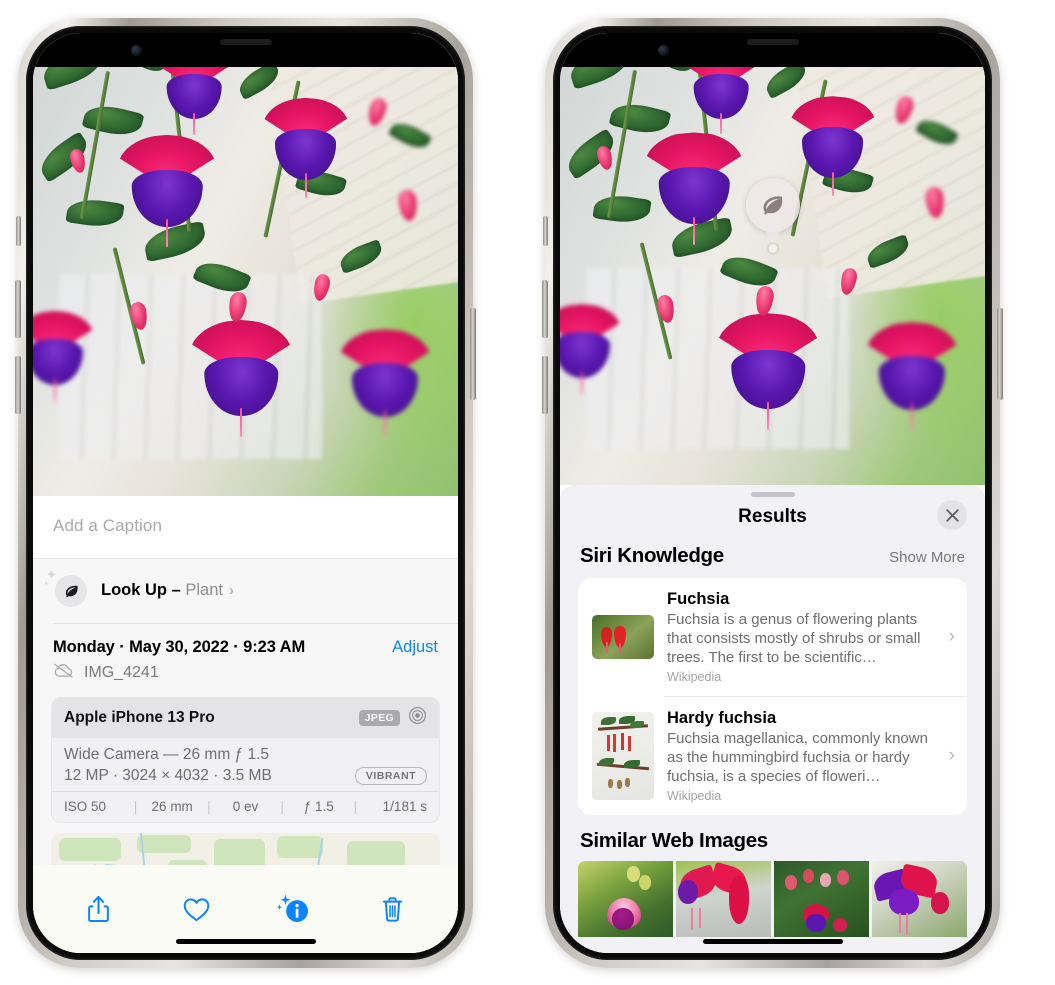 The width and height of the screenshot is (1055, 985). I want to click on photographic-style-badge: VIBRANT, so click(390, 776).